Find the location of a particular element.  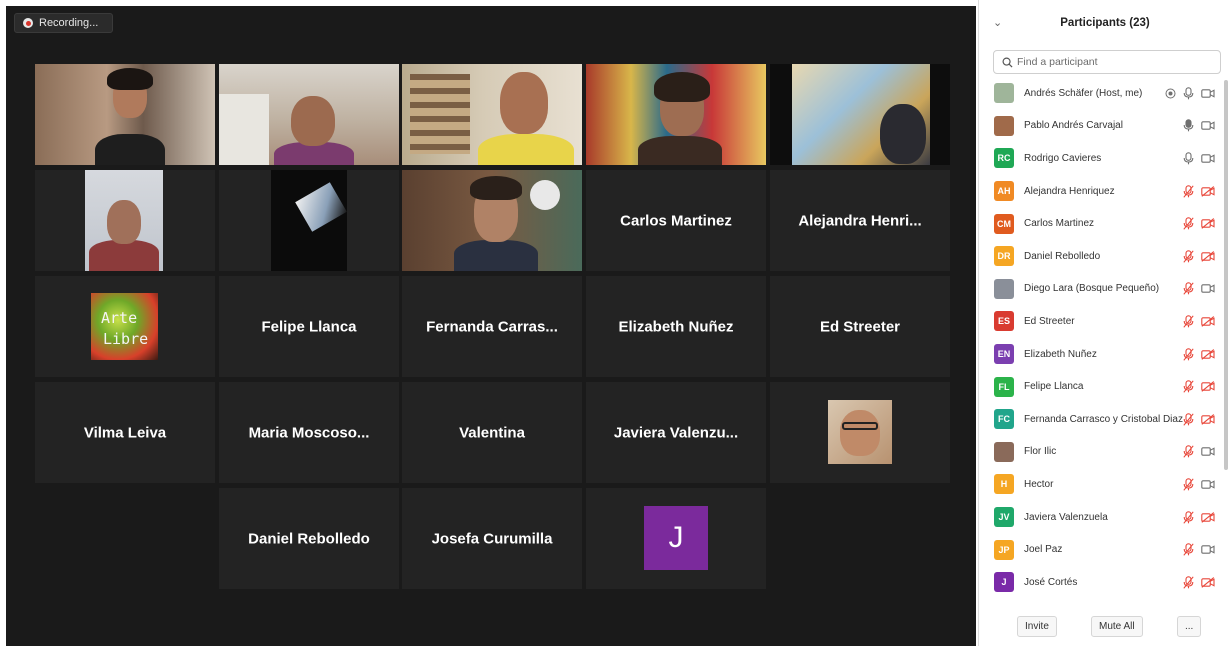

participant-name: Javiera Valenzuela is located at coordinates (1066, 517).